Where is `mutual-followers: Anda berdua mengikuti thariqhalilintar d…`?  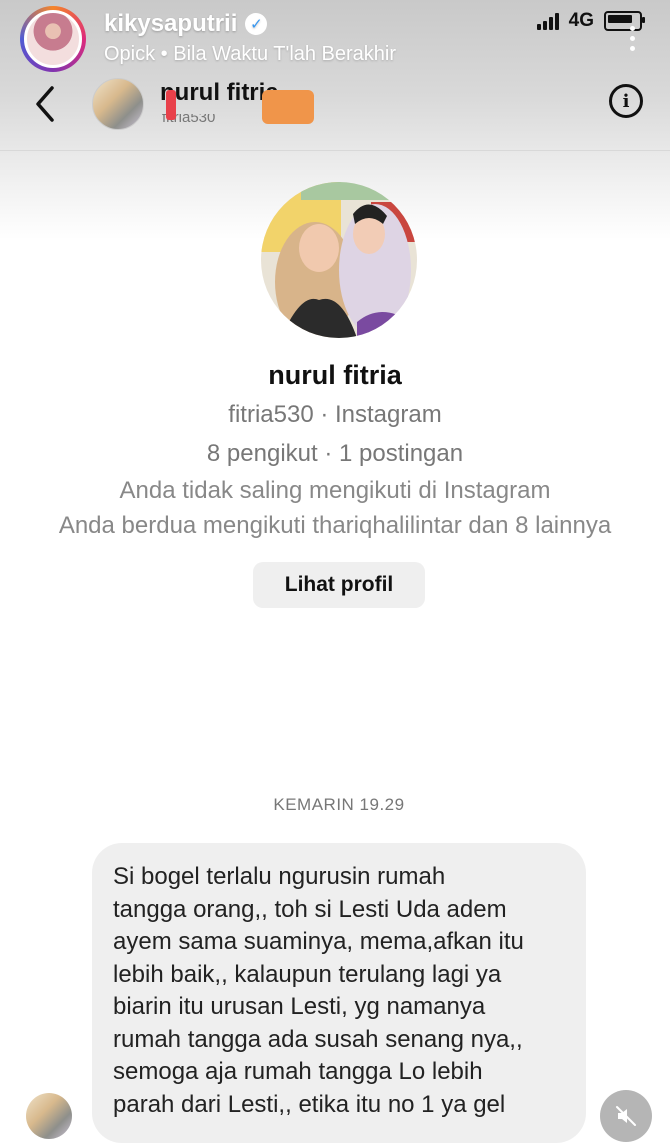 mutual-followers: Anda berdua mengikuti thariqhalilintar d… is located at coordinates (335, 525).